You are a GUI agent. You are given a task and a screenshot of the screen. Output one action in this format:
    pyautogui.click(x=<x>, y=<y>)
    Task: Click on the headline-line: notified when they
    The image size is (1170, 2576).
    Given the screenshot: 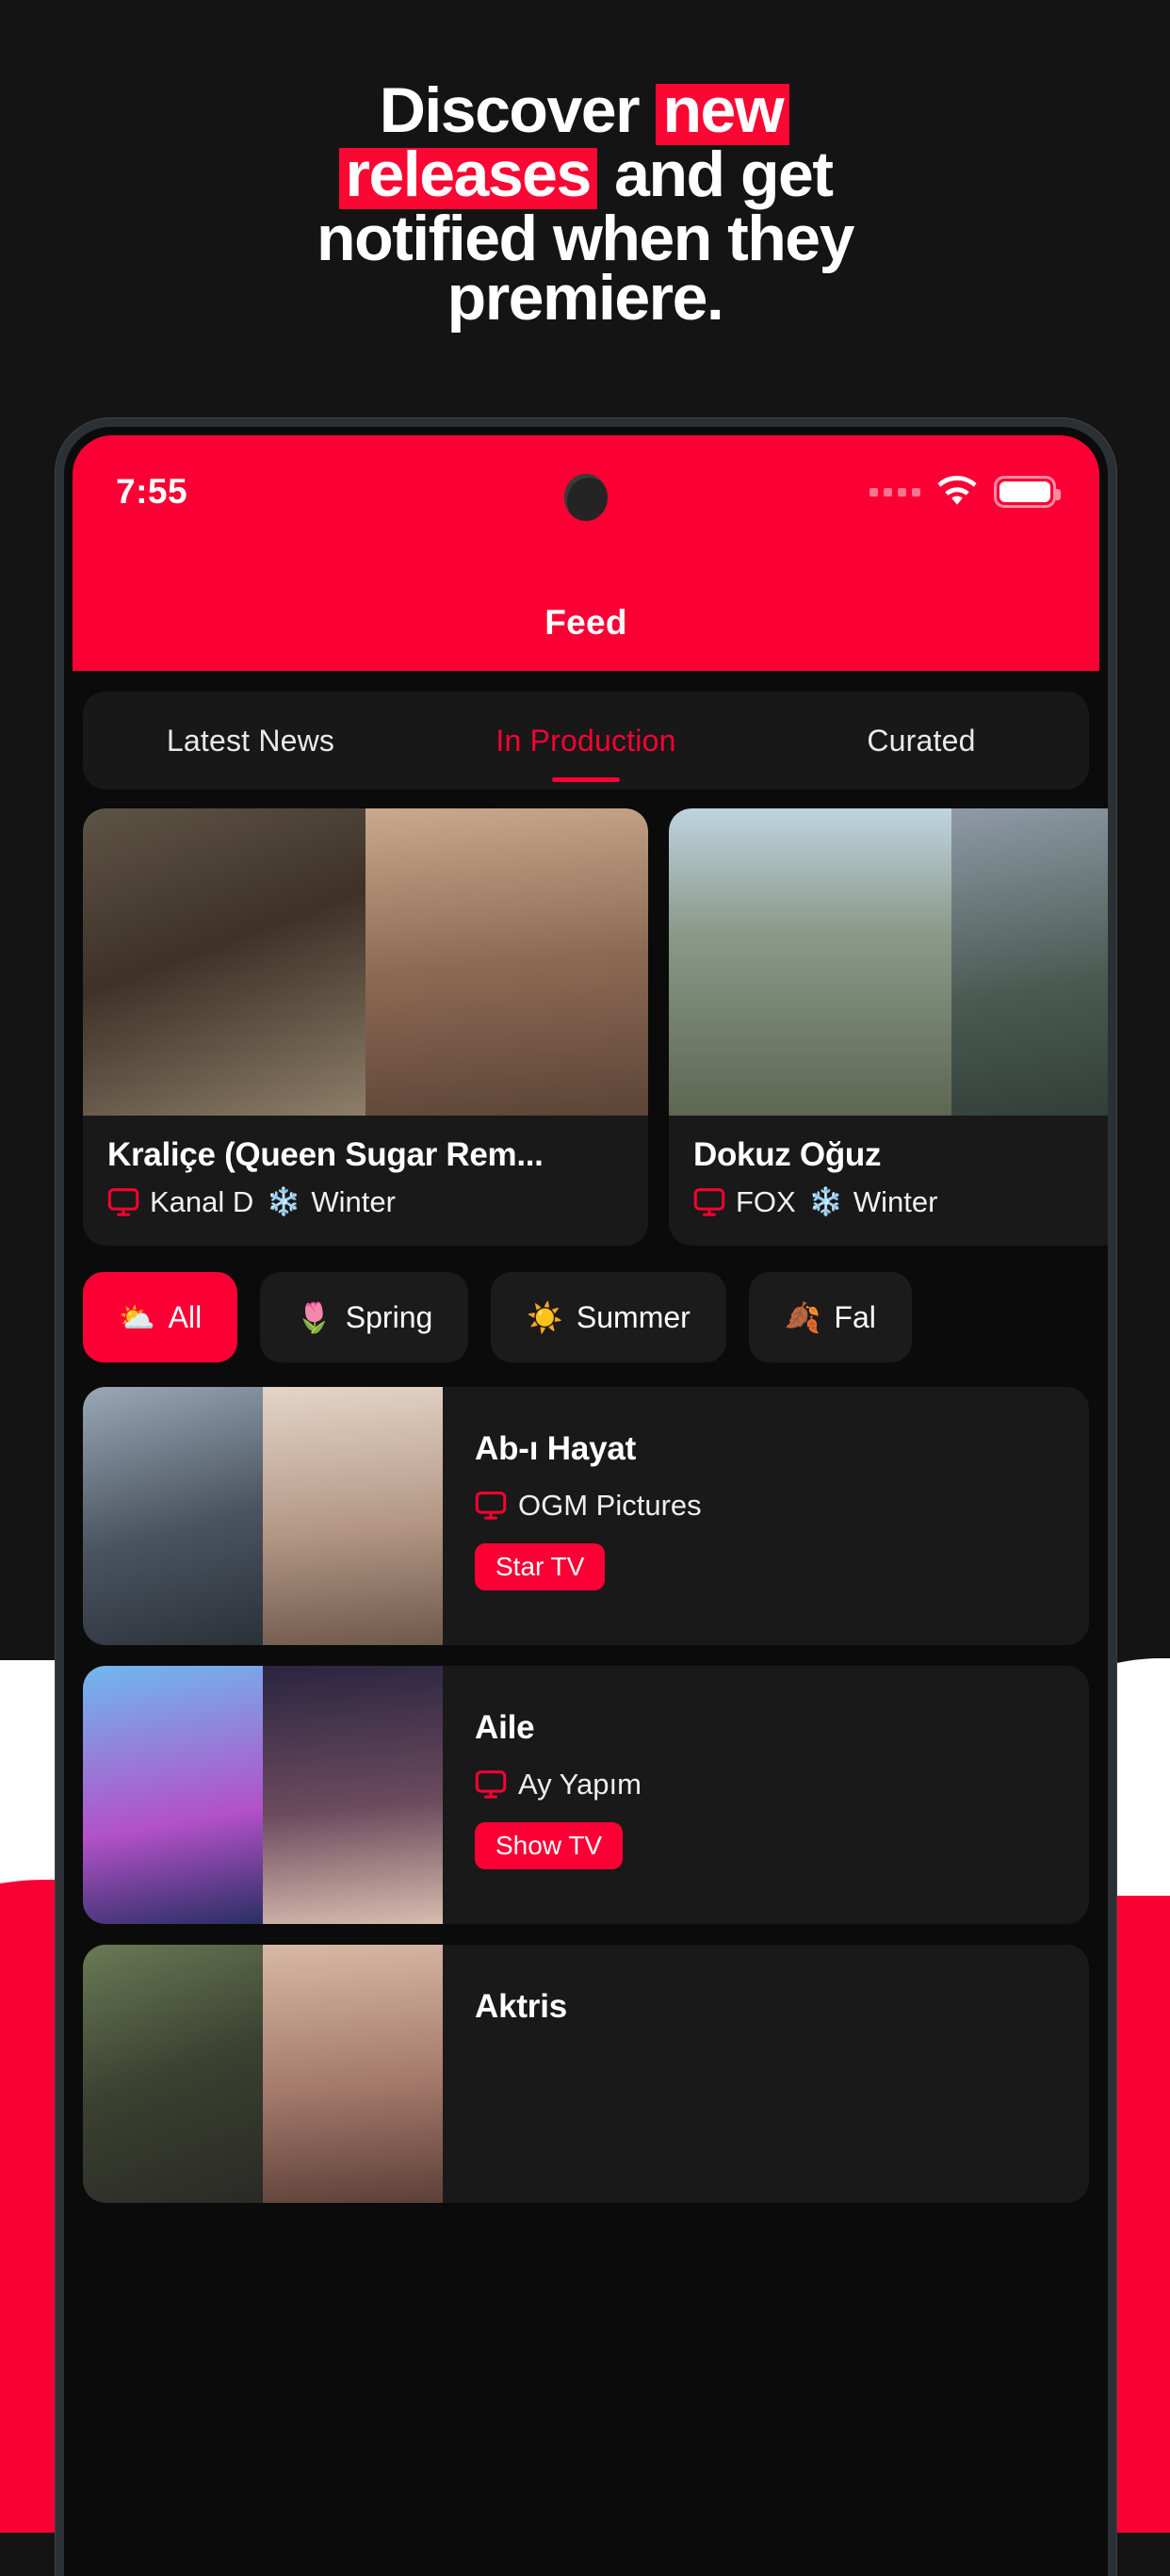 What is the action you would take?
    pyautogui.click(x=585, y=238)
    